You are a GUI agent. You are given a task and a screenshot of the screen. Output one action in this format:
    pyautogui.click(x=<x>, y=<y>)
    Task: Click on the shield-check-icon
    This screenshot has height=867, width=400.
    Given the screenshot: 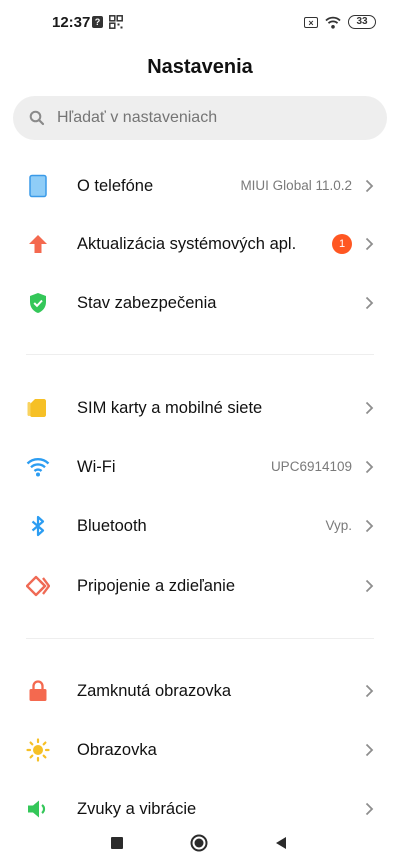 What is the action you would take?
    pyautogui.click(x=38, y=303)
    